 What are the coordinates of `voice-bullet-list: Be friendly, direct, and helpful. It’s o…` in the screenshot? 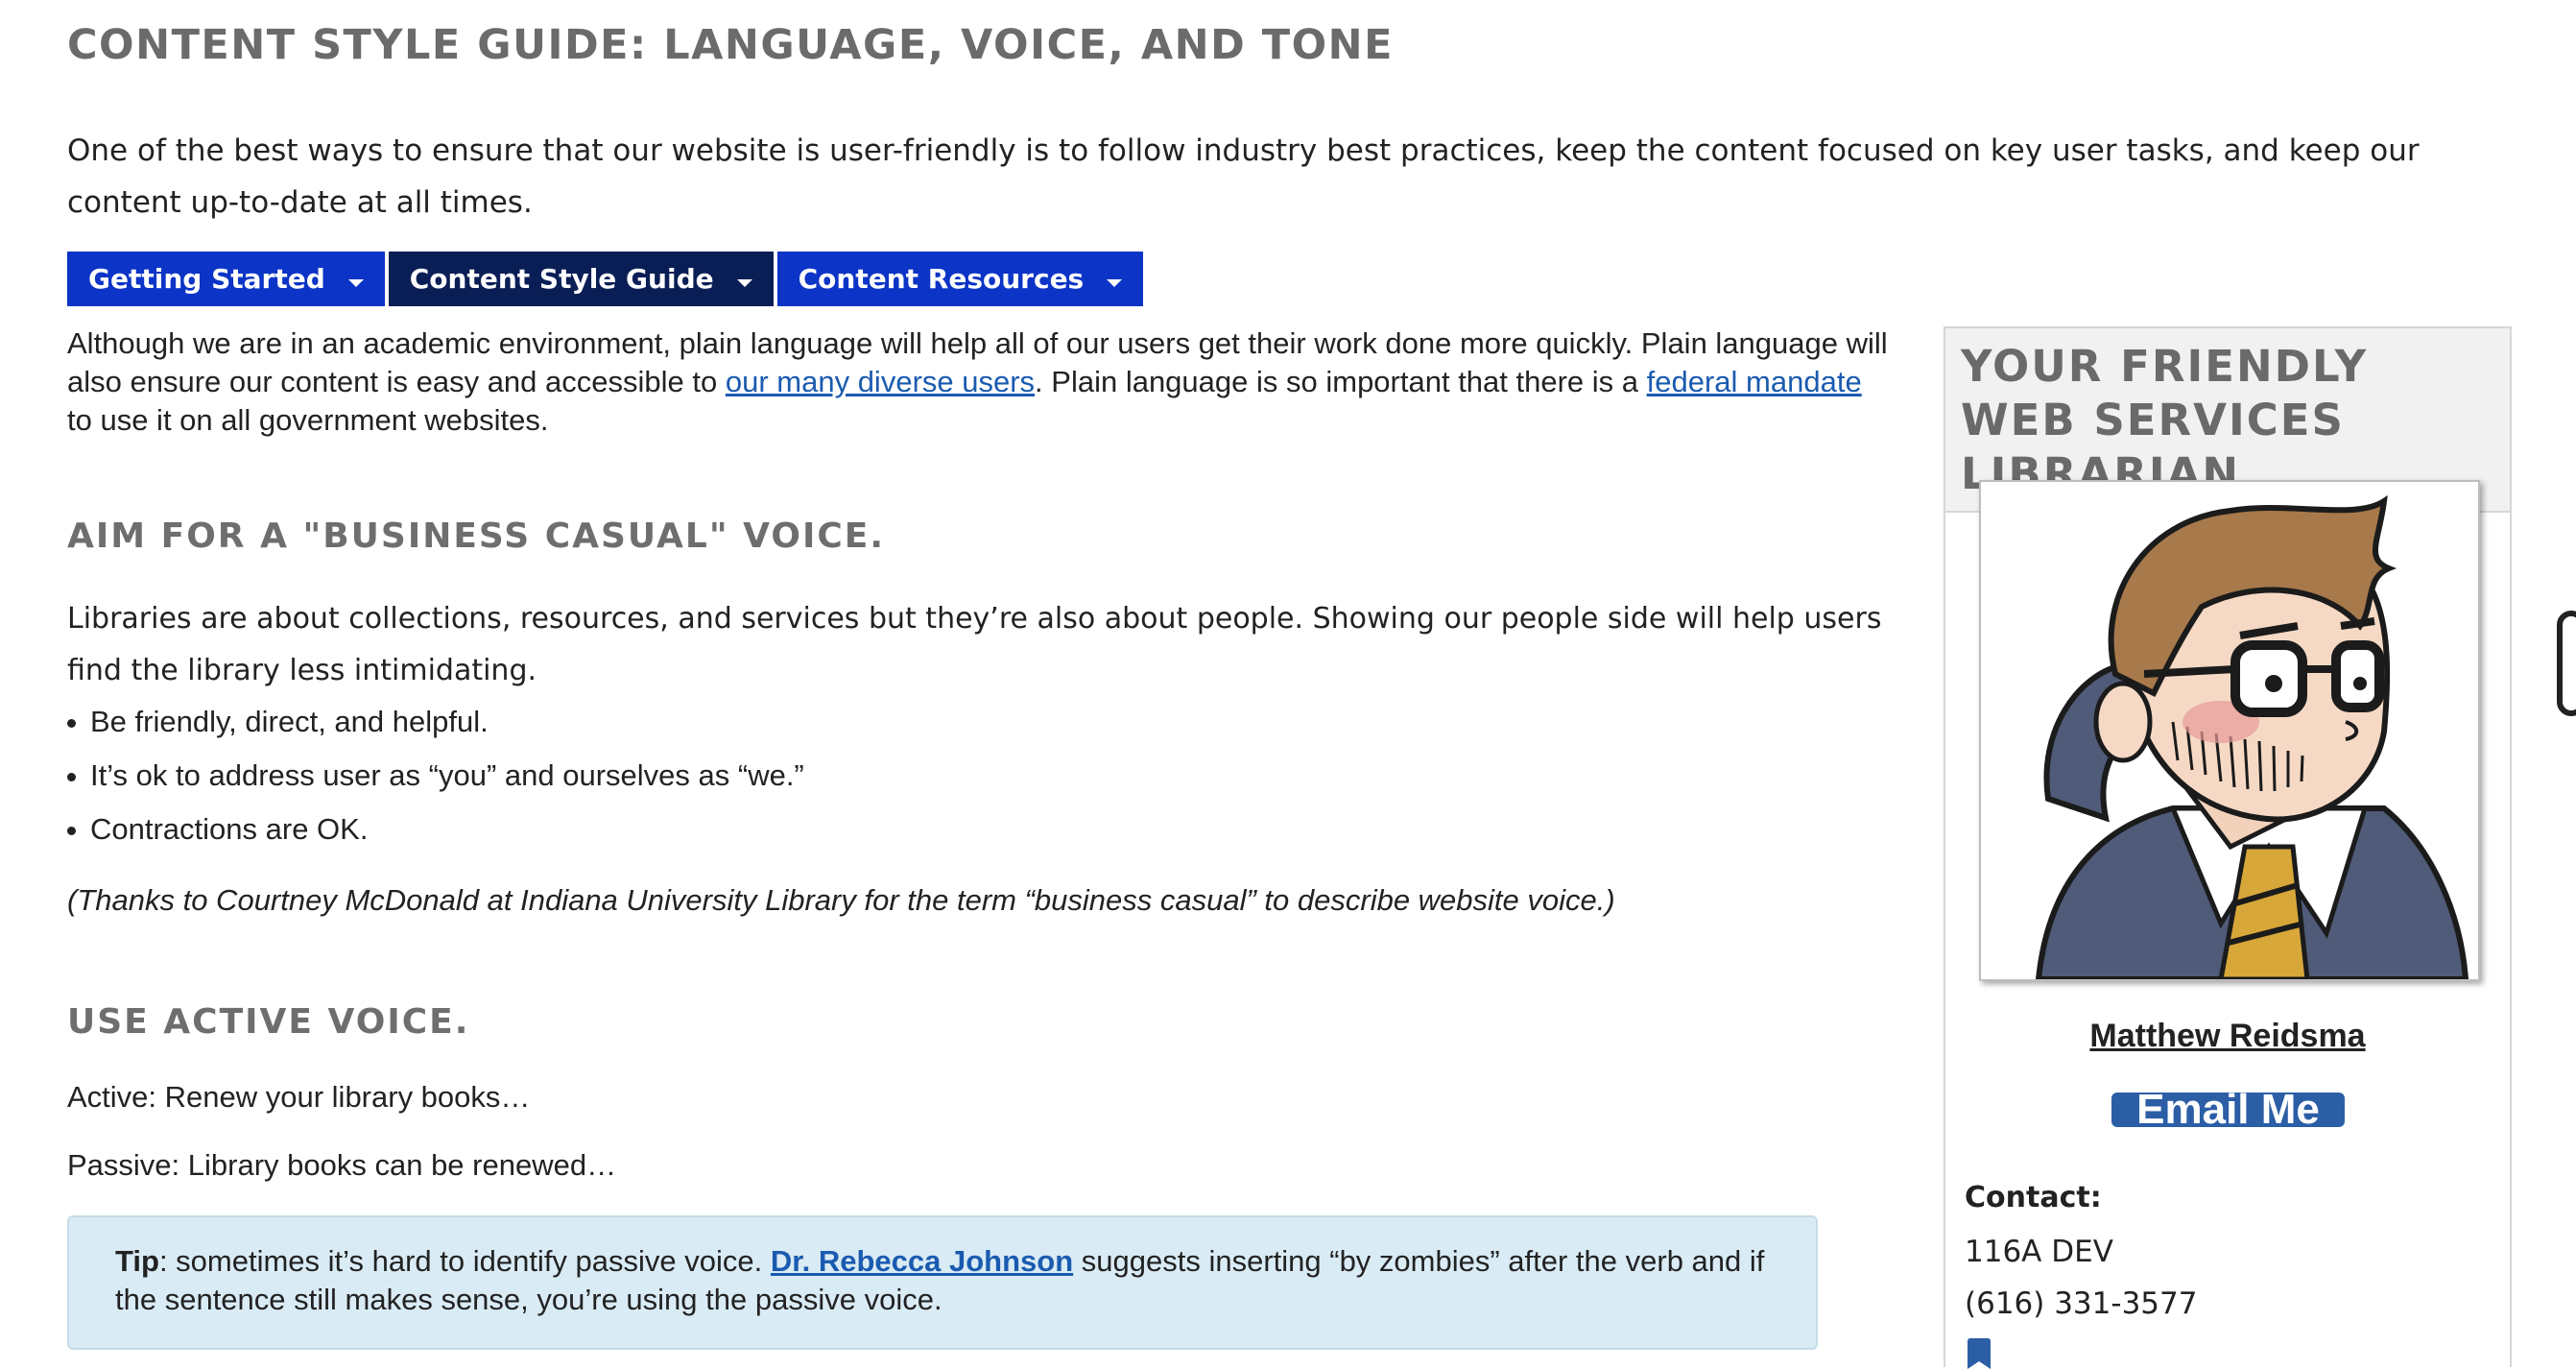 It's located at (435, 776).